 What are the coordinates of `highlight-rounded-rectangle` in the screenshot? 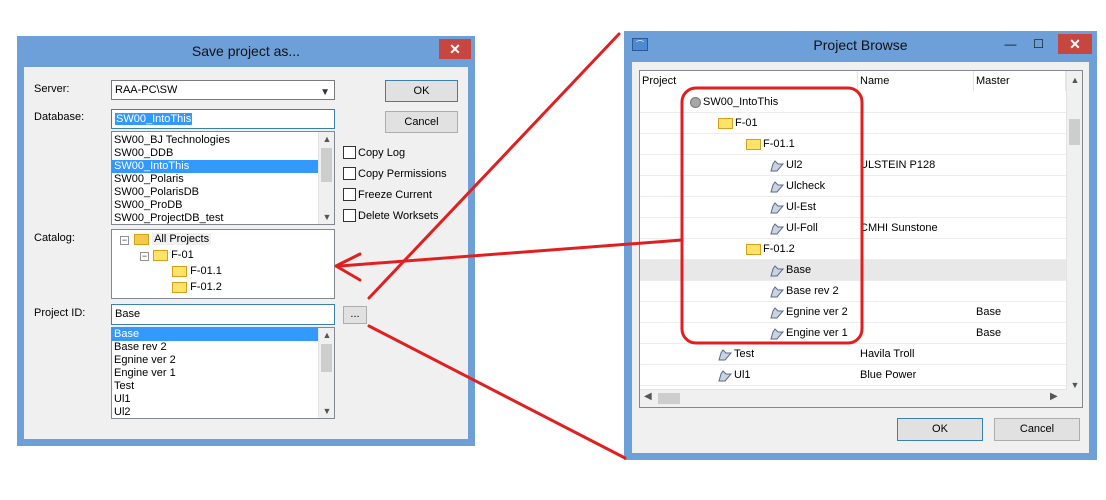 It's located at (772, 215).